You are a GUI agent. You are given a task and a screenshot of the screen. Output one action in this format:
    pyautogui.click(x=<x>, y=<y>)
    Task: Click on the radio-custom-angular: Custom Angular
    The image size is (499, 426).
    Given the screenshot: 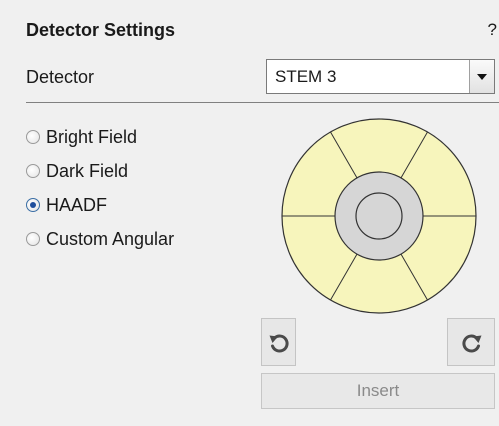 What is the action you would take?
    pyautogui.click(x=100, y=239)
    